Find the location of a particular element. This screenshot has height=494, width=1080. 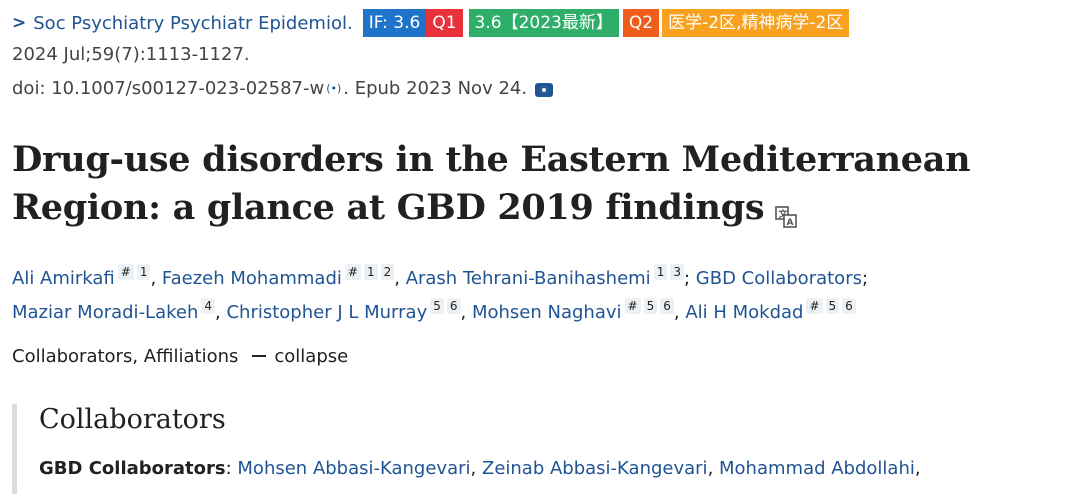

epub-text: . Epub 2023 Nov 24. is located at coordinates (435, 88).